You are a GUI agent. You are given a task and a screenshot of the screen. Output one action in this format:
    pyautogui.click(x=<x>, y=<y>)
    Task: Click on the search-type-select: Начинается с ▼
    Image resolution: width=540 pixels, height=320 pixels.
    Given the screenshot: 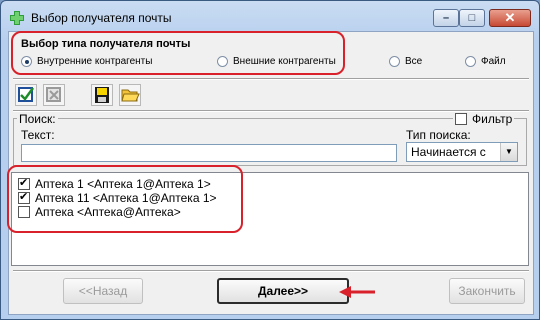 What is the action you would take?
    pyautogui.click(x=462, y=152)
    